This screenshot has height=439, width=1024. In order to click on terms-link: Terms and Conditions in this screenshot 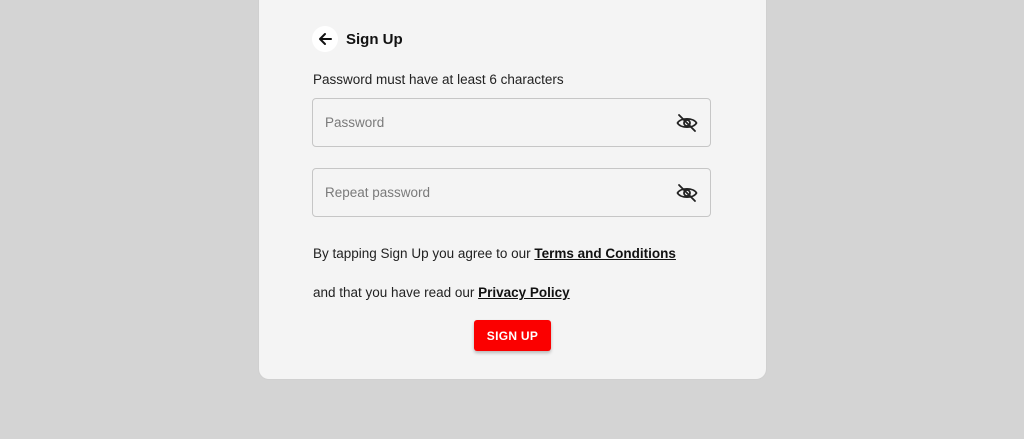, I will do `click(605, 253)`.